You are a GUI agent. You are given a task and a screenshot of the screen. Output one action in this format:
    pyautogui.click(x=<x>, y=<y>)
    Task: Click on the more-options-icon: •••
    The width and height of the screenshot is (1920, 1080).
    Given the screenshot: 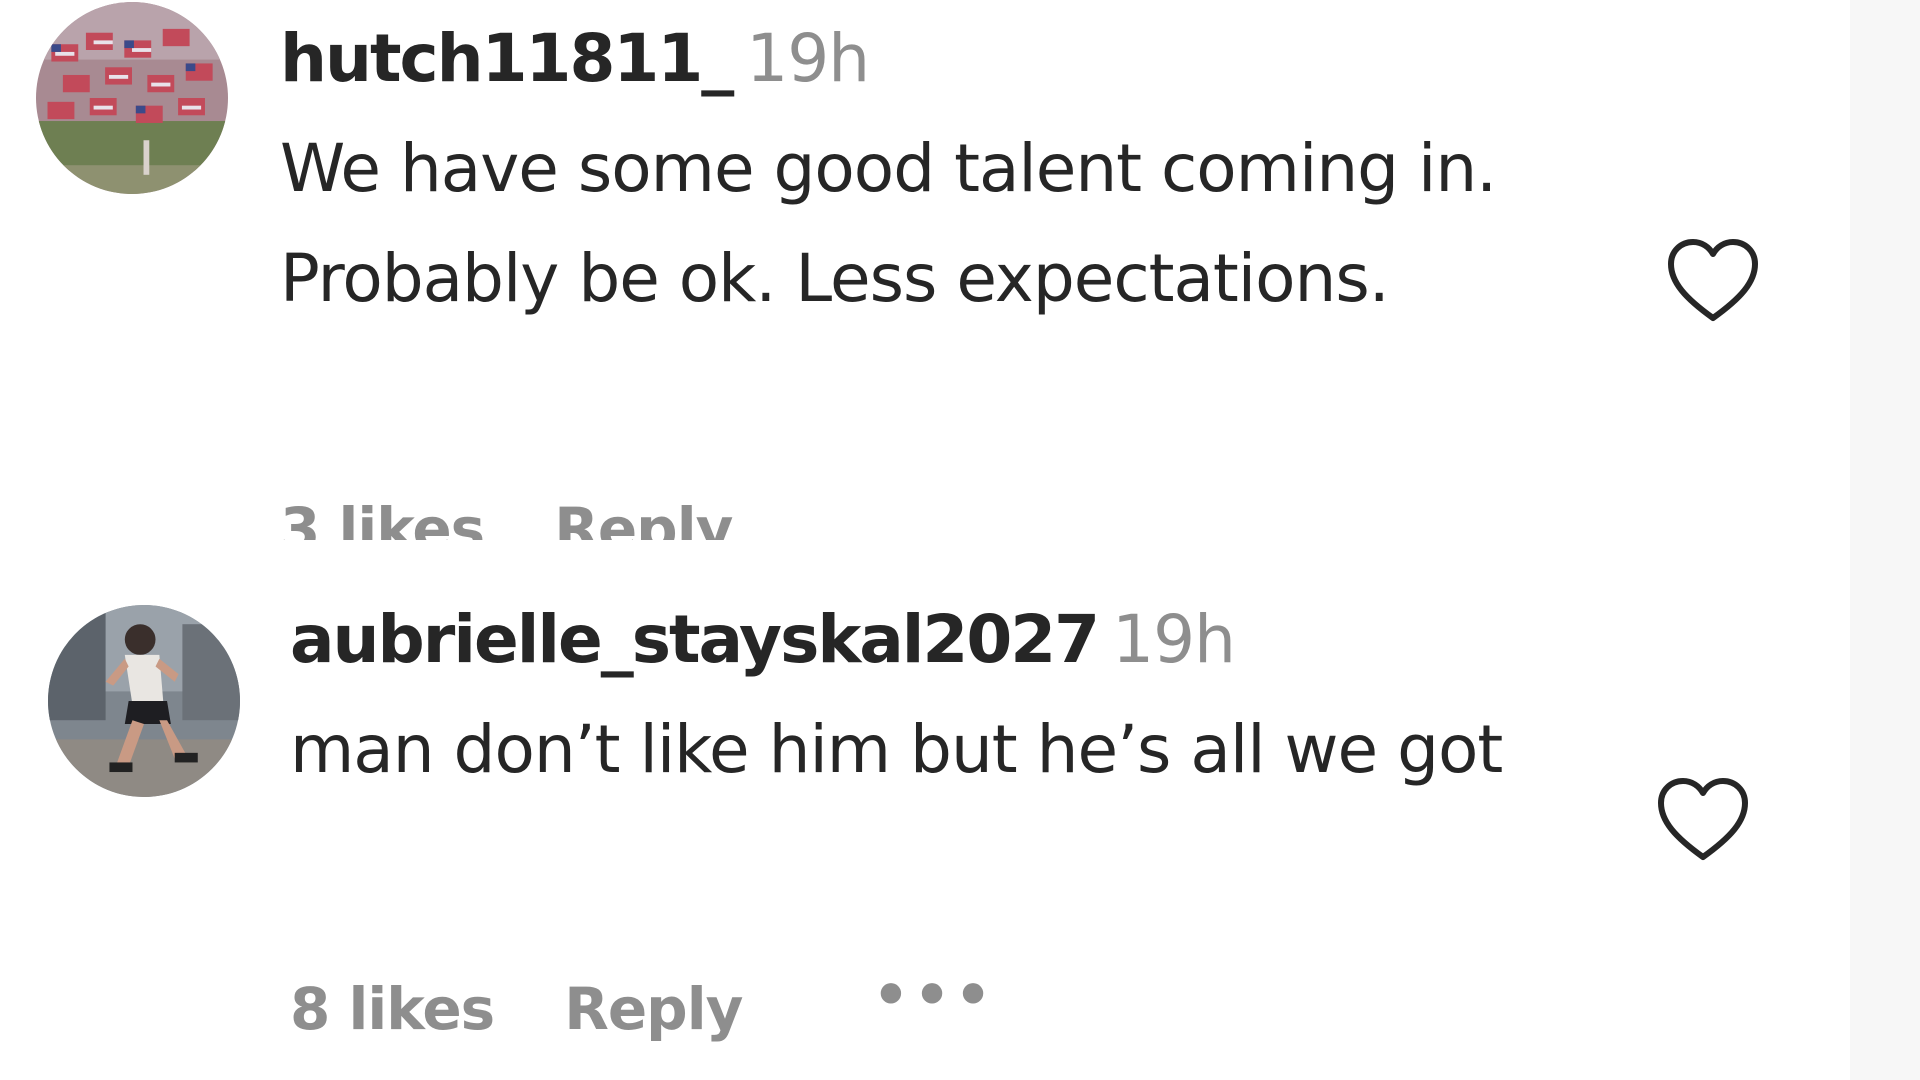 What is the action you would take?
    pyautogui.click(x=933, y=995)
    